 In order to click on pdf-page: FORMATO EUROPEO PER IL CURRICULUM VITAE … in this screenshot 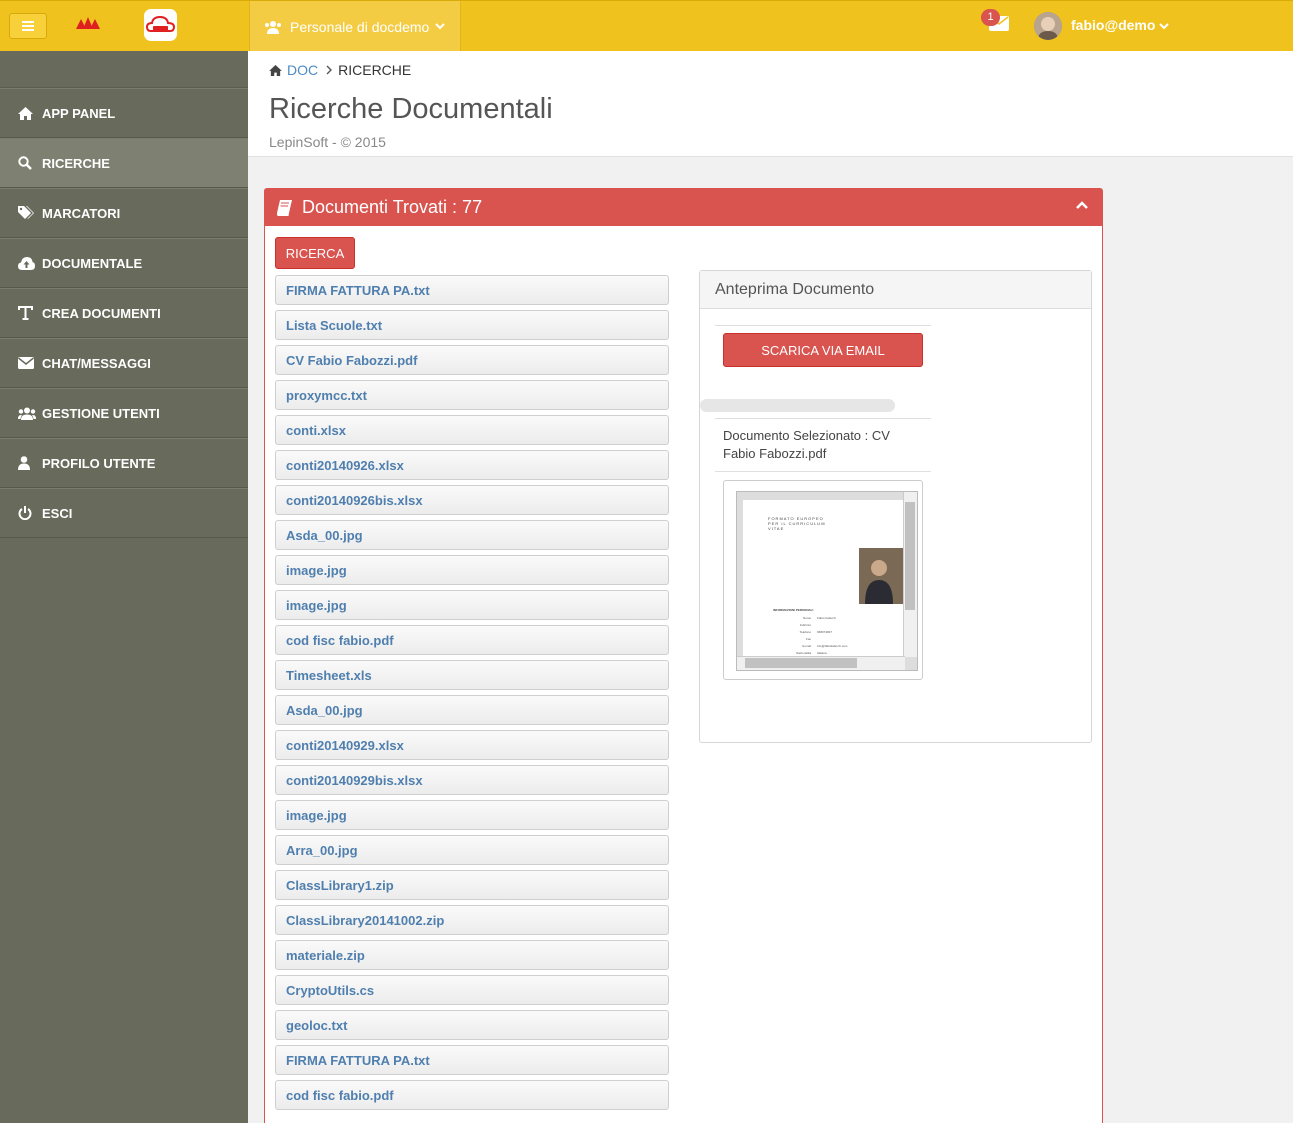, I will do `click(823, 581)`.